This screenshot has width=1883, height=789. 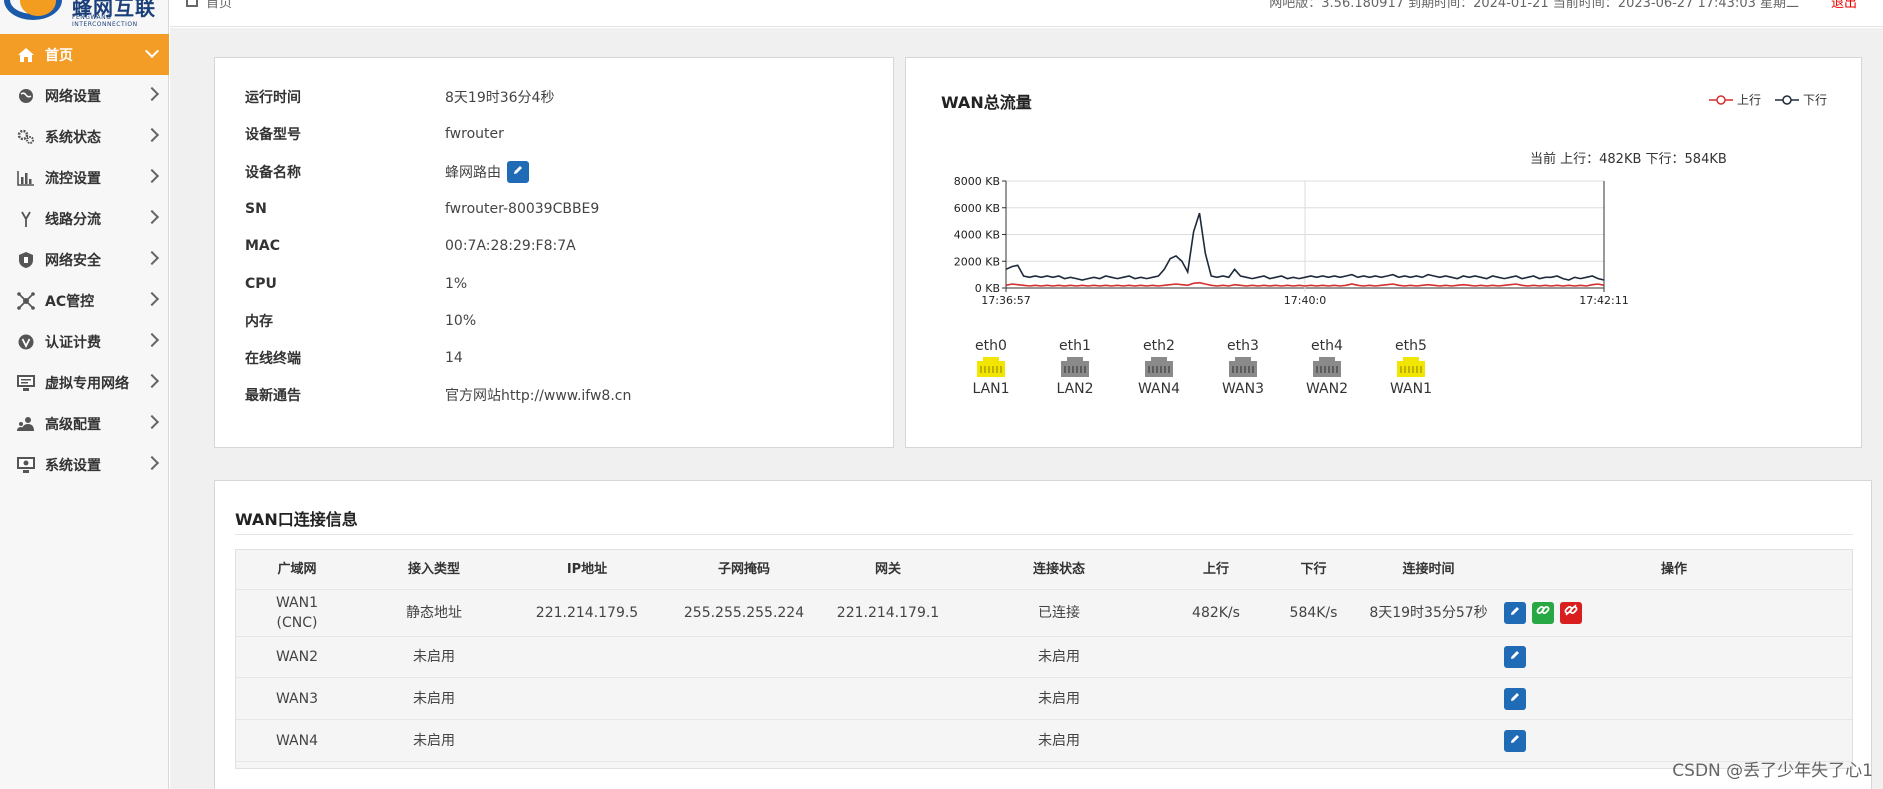 I want to click on legend-down: 下行, so click(x=1800, y=99).